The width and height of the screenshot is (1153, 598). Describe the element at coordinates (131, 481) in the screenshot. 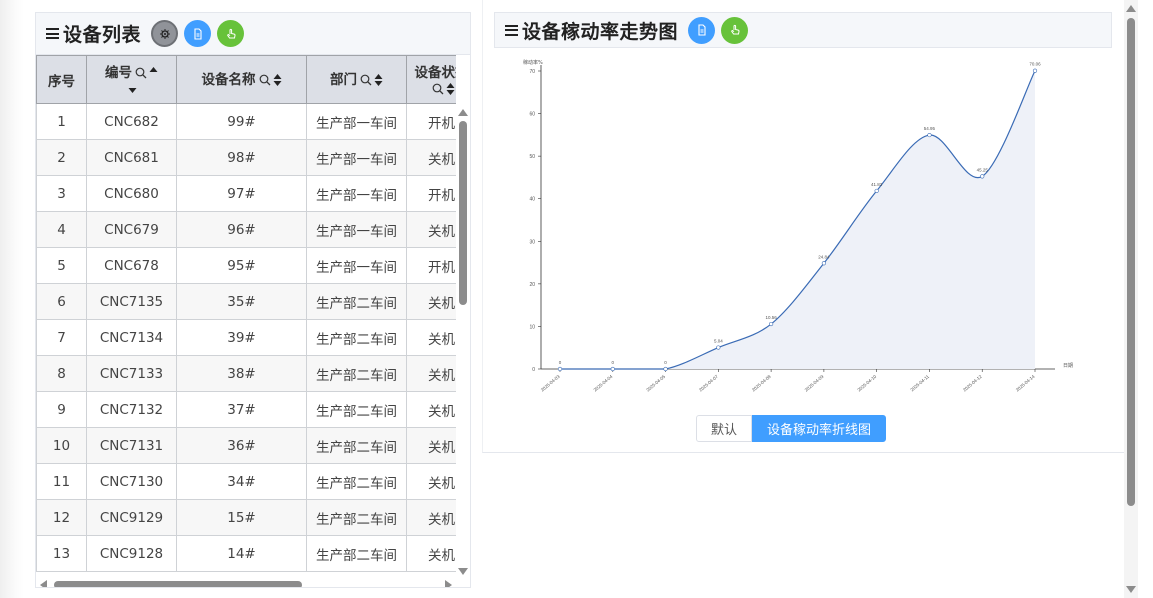

I see `cell-code: CNC7130` at that location.